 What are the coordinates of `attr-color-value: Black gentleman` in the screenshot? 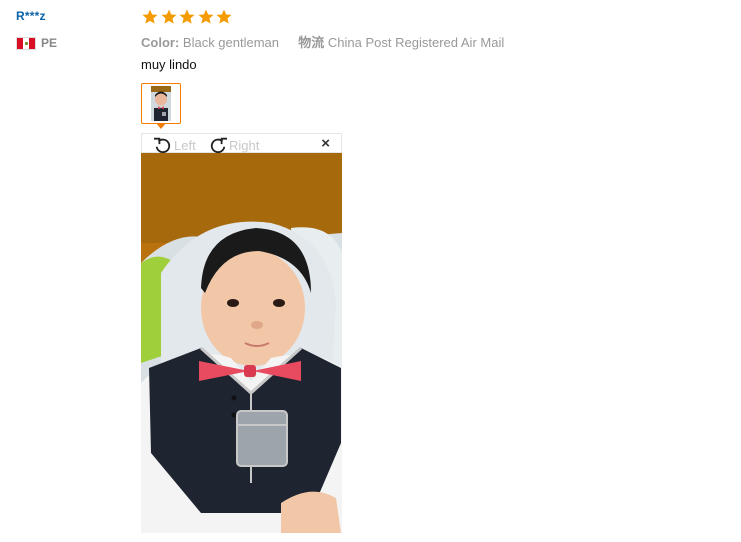 It's located at (231, 42).